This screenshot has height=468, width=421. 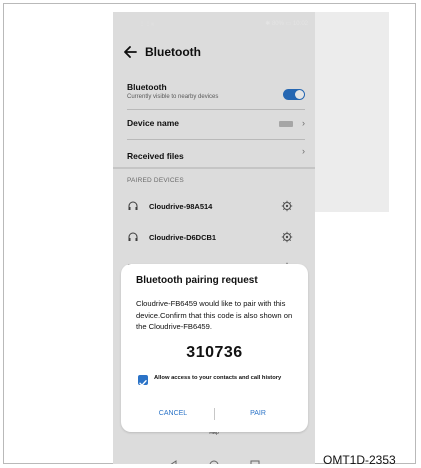 I want to click on nav-back-icon, so click(x=173, y=461).